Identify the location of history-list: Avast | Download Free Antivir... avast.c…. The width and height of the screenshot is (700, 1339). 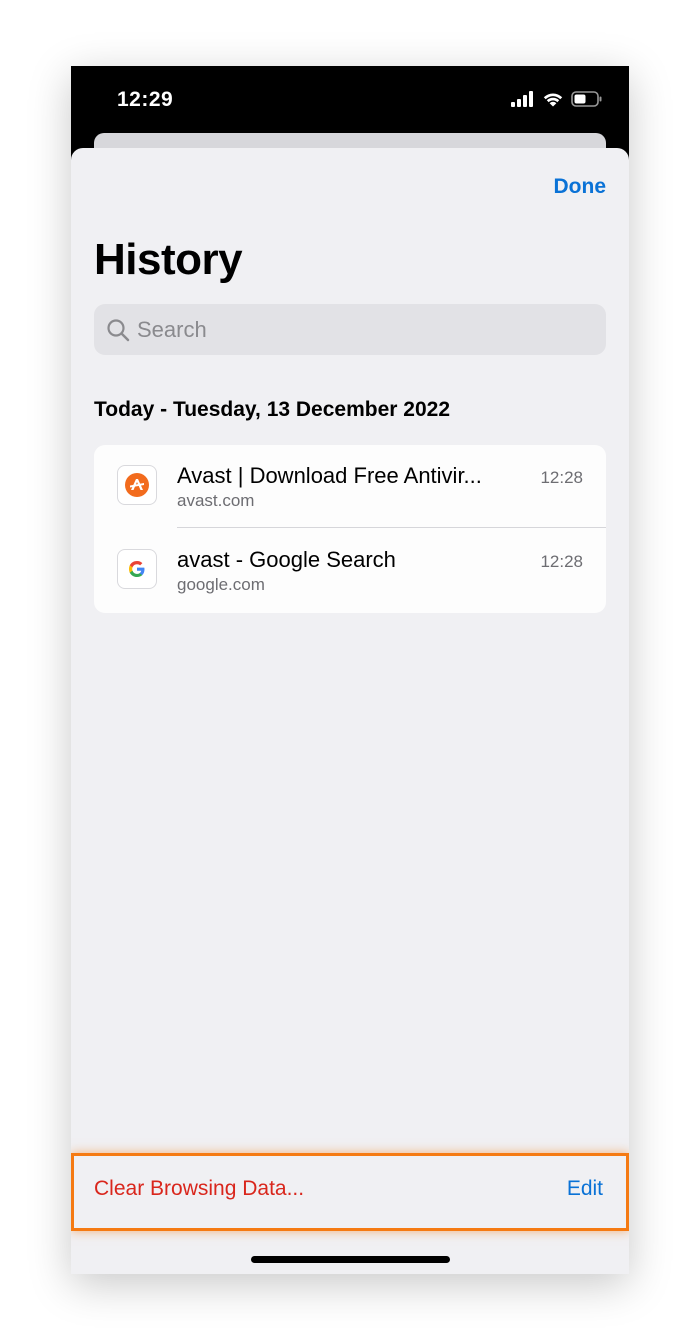
(350, 529).